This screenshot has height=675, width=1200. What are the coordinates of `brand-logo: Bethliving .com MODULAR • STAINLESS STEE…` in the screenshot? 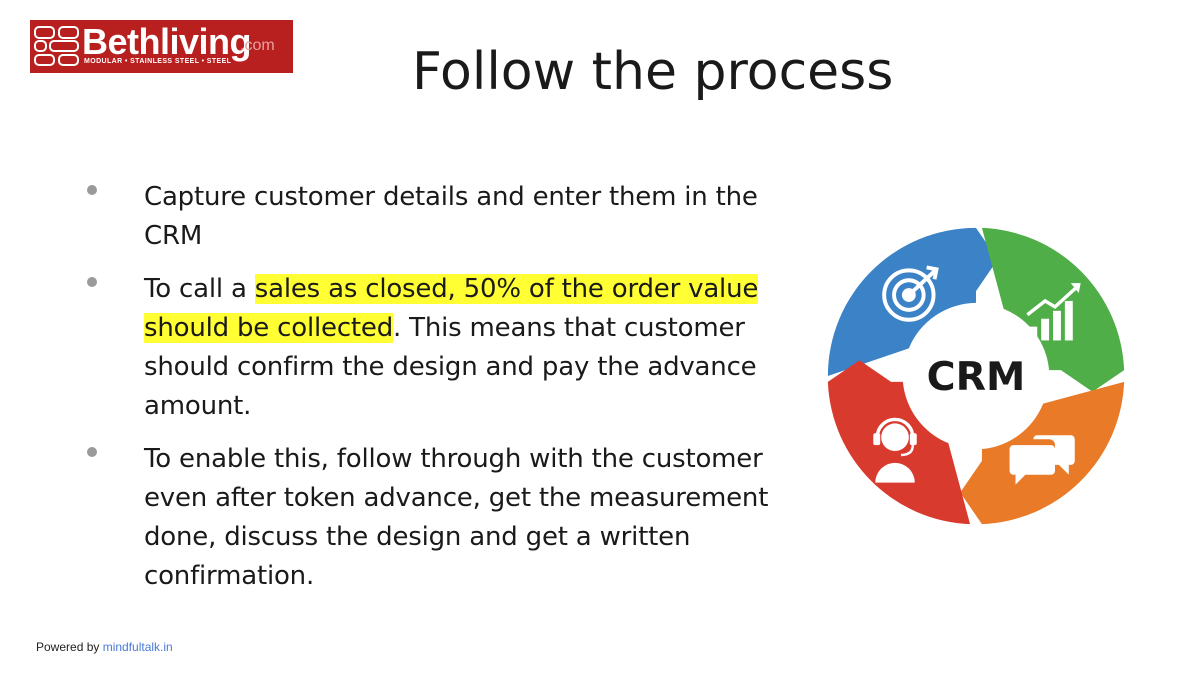 It's located at (161, 46).